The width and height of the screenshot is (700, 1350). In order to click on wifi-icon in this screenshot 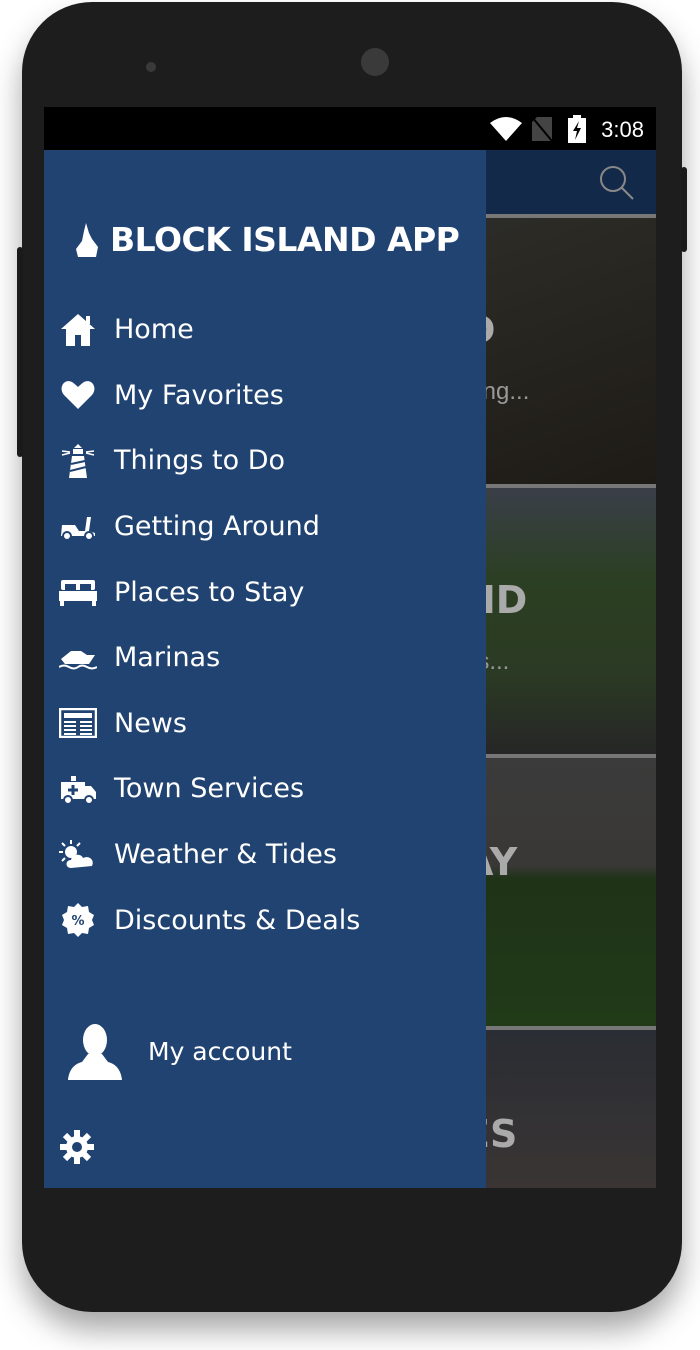, I will do `click(506, 129)`.